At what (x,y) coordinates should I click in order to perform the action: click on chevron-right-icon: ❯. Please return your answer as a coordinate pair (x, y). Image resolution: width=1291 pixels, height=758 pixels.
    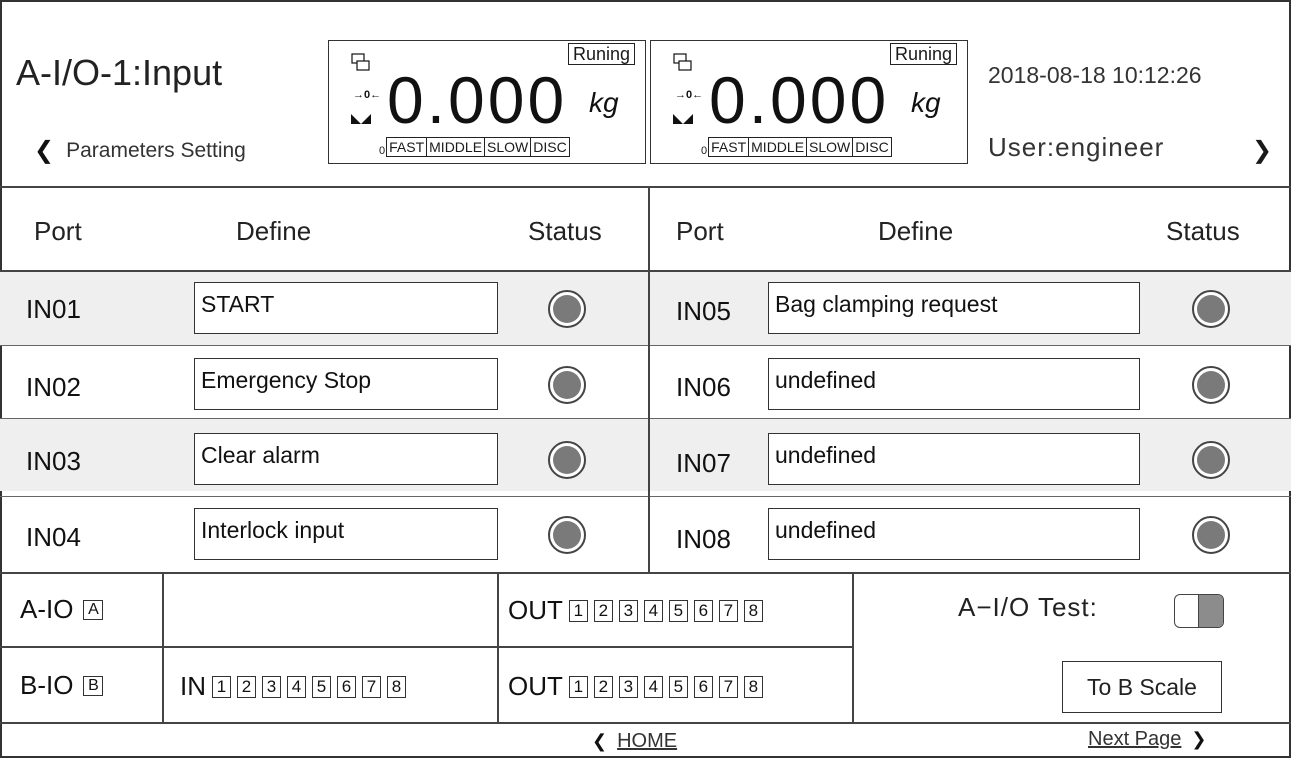
    Looking at the image, I should click on (1262, 150).